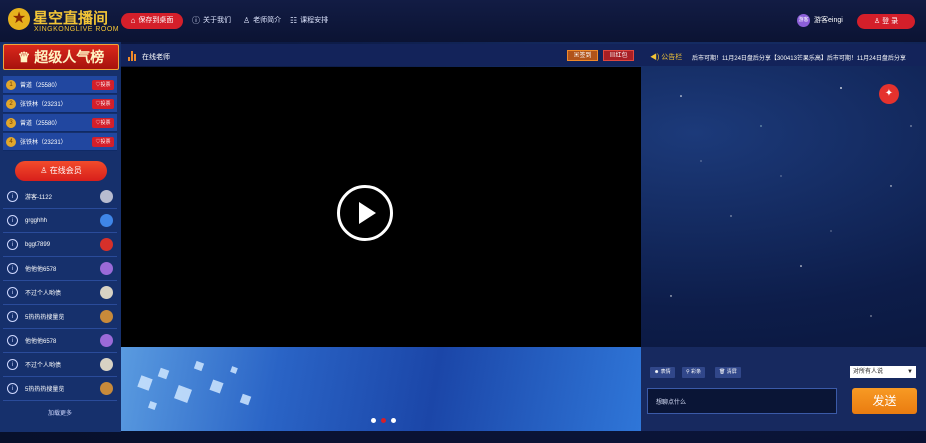 The image size is (926, 443). What do you see at coordinates (381, 55) in the screenshot?
I see `stage-header` at bounding box center [381, 55].